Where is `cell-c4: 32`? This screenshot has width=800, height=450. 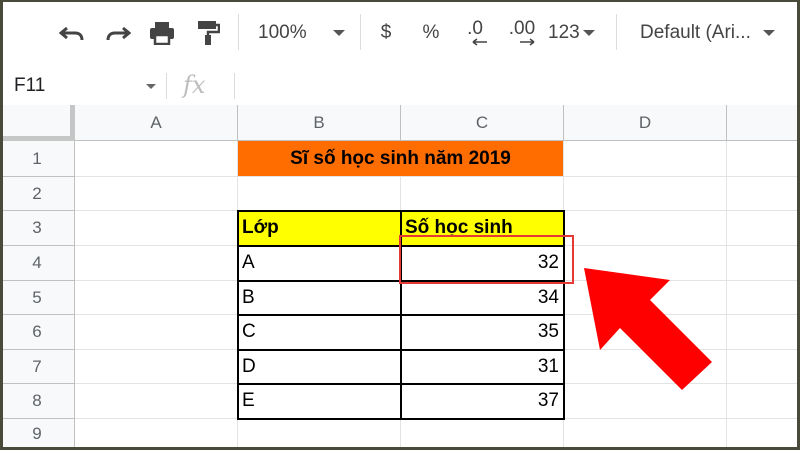
cell-c4: 32 is located at coordinates (482, 263).